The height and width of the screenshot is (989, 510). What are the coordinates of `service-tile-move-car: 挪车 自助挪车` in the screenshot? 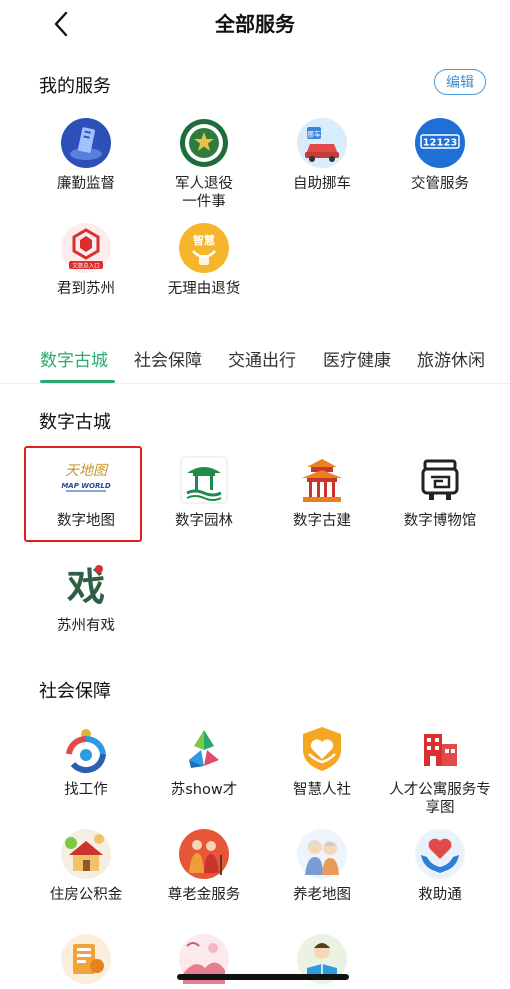 It's located at (322, 168).